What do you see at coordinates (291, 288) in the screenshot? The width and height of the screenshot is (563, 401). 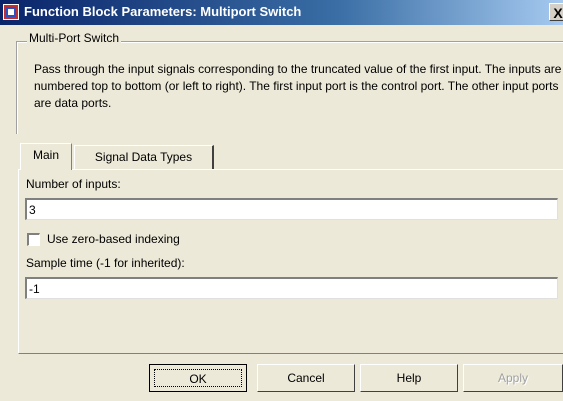 I see `sample-time-field: -1` at bounding box center [291, 288].